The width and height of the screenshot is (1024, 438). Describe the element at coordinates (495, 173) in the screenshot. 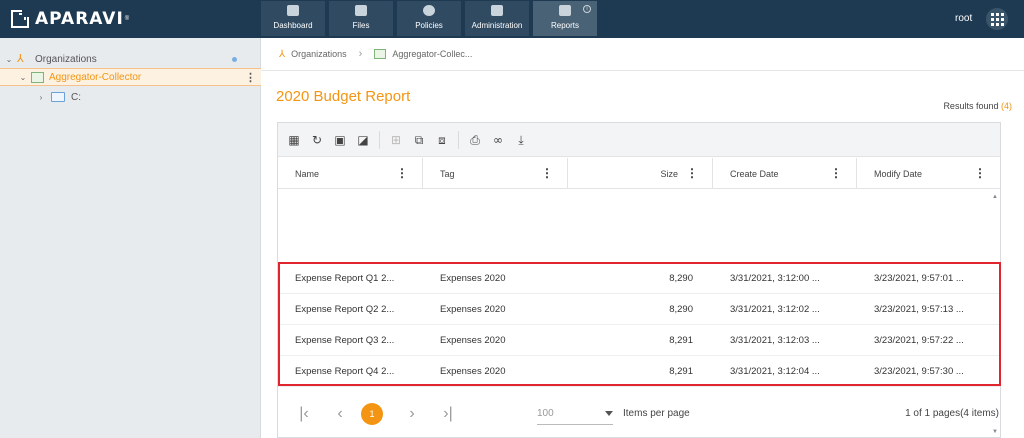

I see `column-header-tag: Tag ⋮` at that location.